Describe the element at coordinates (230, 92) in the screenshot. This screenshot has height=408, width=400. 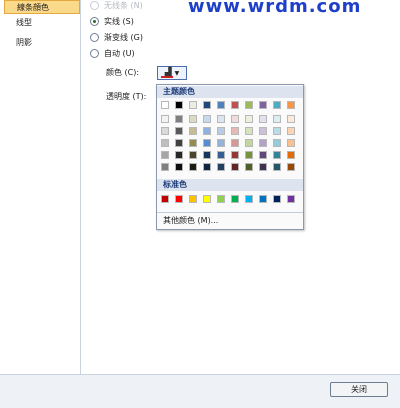
I see `theme-colors-header: 主题颜色` at that location.